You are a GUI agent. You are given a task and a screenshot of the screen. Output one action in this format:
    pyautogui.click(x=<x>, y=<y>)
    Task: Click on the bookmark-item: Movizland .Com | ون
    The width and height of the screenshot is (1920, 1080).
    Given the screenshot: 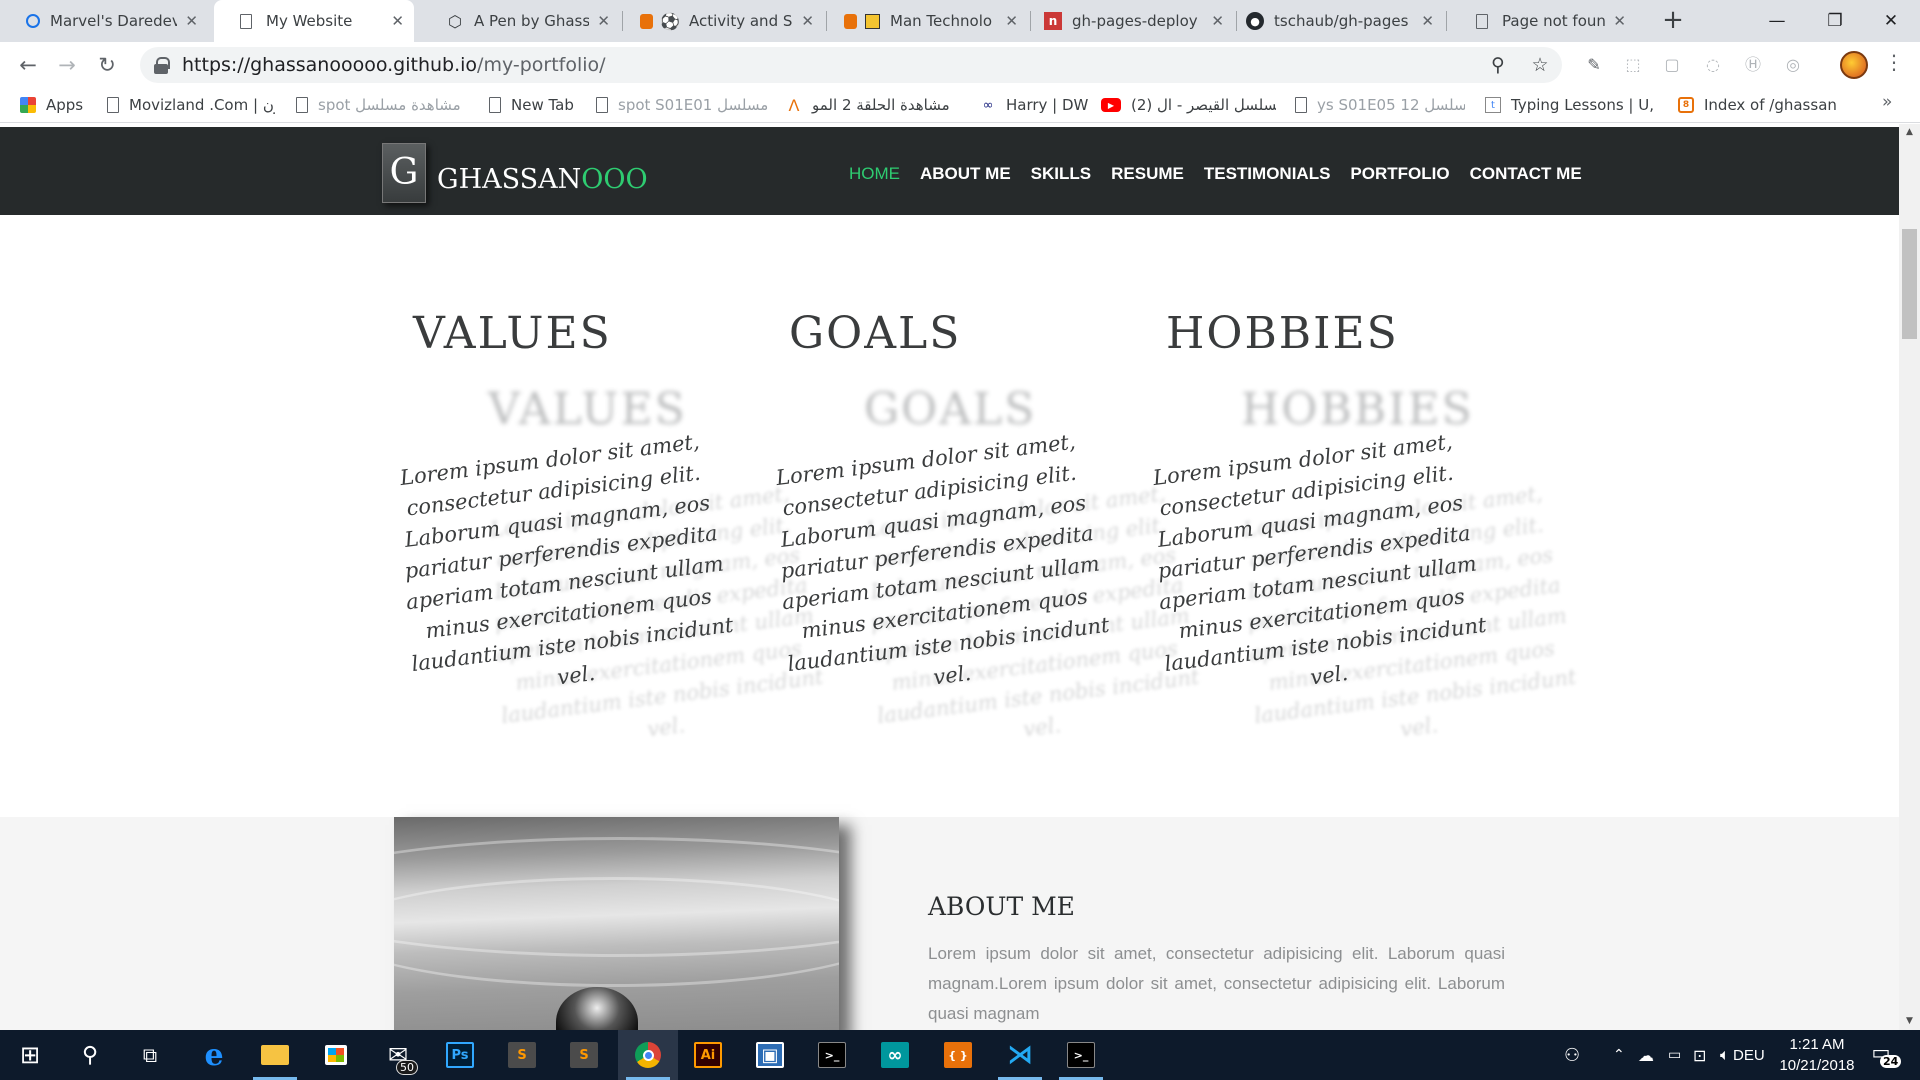 What is the action you would take?
    pyautogui.click(x=191, y=105)
    